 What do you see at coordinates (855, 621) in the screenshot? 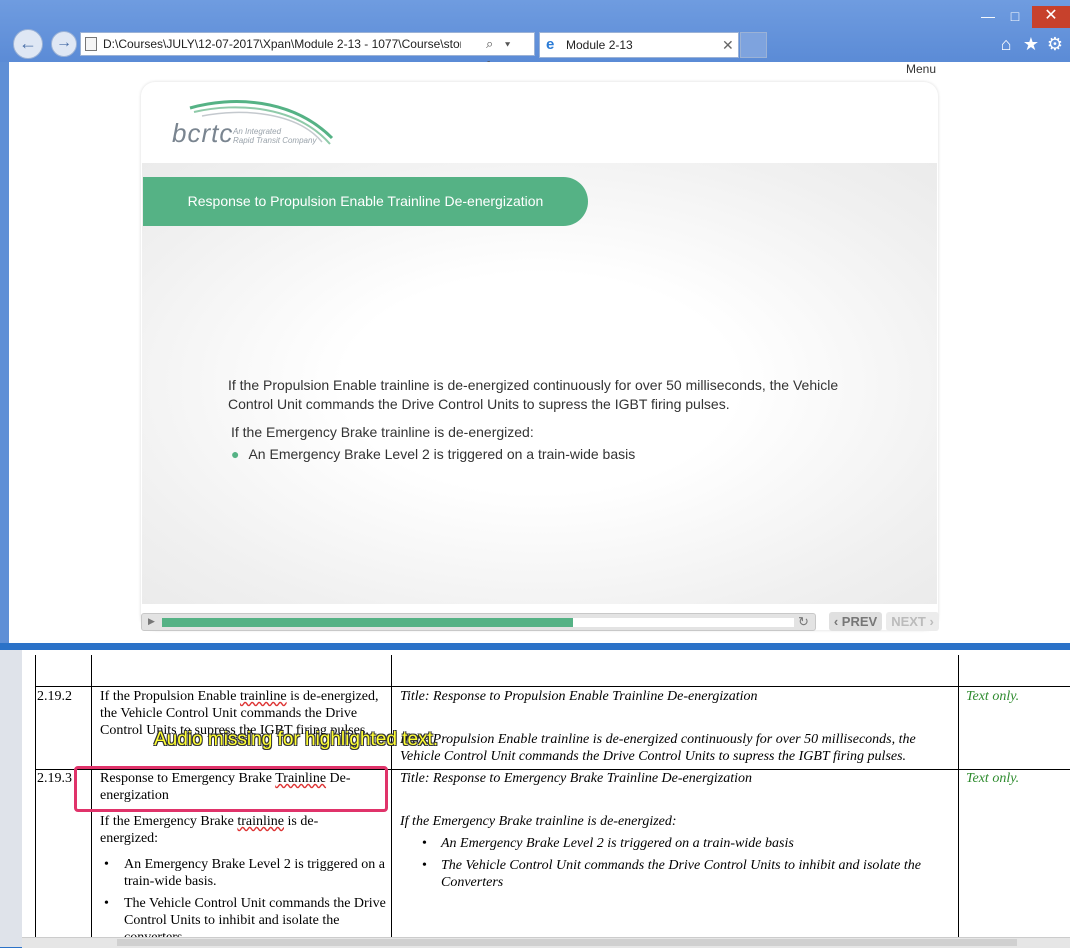
I see `prev-button: ‹ PREV` at bounding box center [855, 621].